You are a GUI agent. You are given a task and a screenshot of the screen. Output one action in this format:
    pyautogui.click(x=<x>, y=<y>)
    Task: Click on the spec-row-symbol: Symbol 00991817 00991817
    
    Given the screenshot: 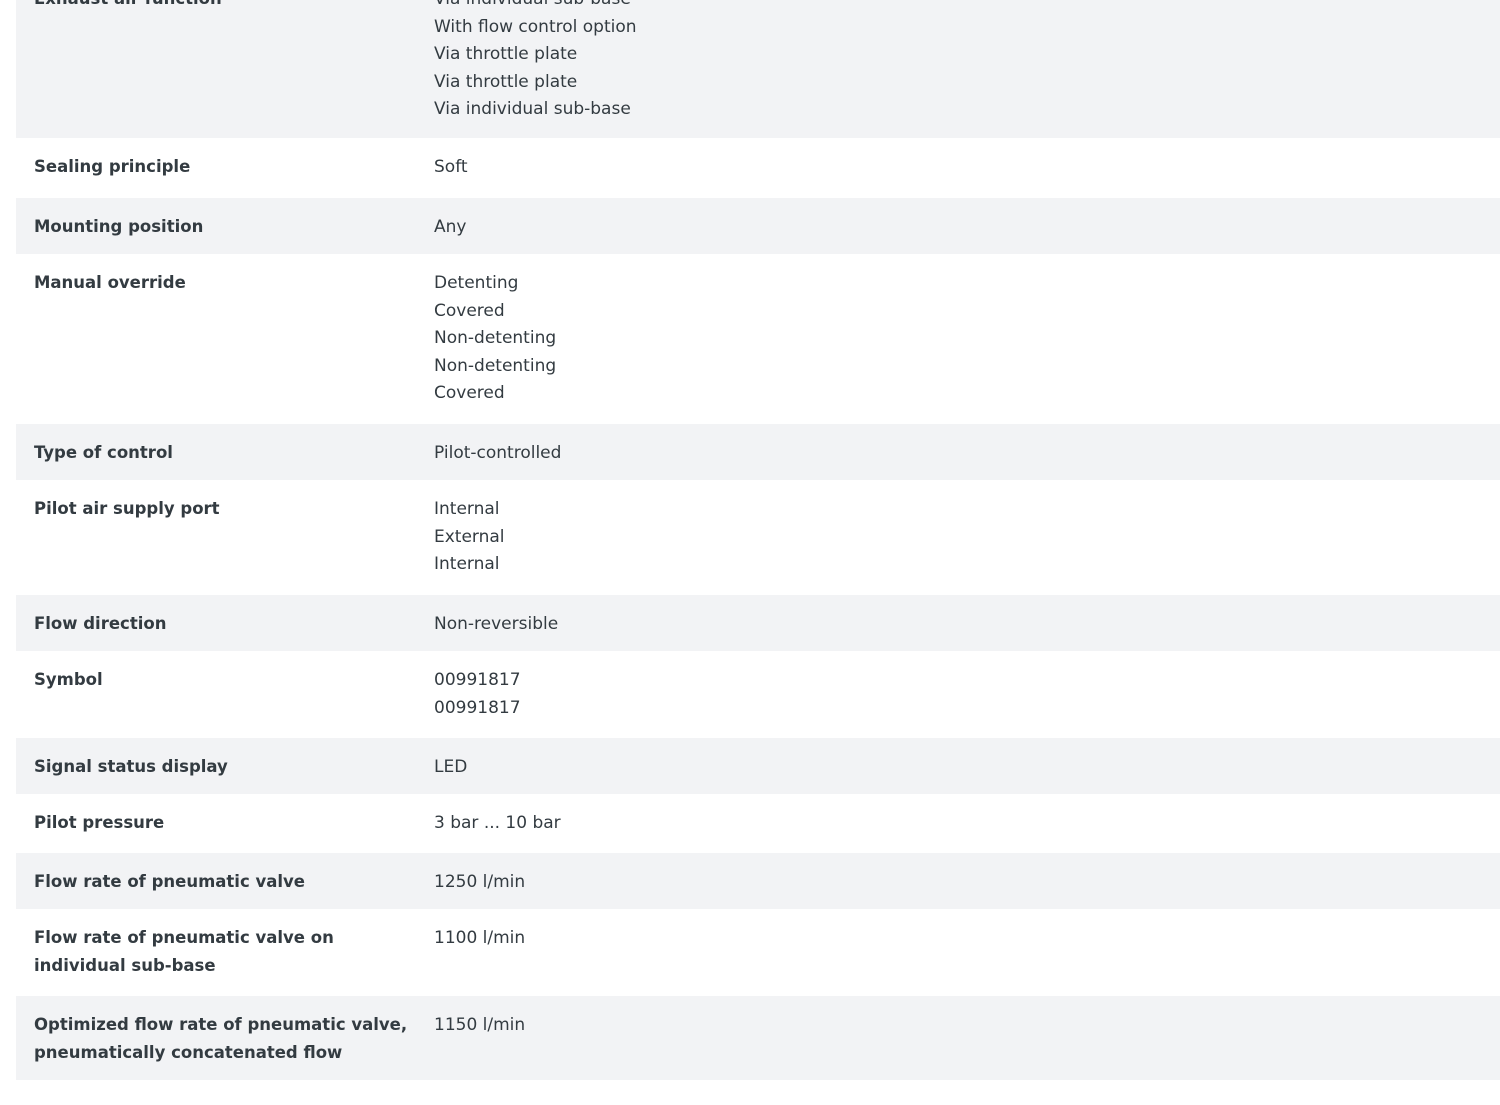 What is the action you would take?
    pyautogui.click(x=758, y=694)
    